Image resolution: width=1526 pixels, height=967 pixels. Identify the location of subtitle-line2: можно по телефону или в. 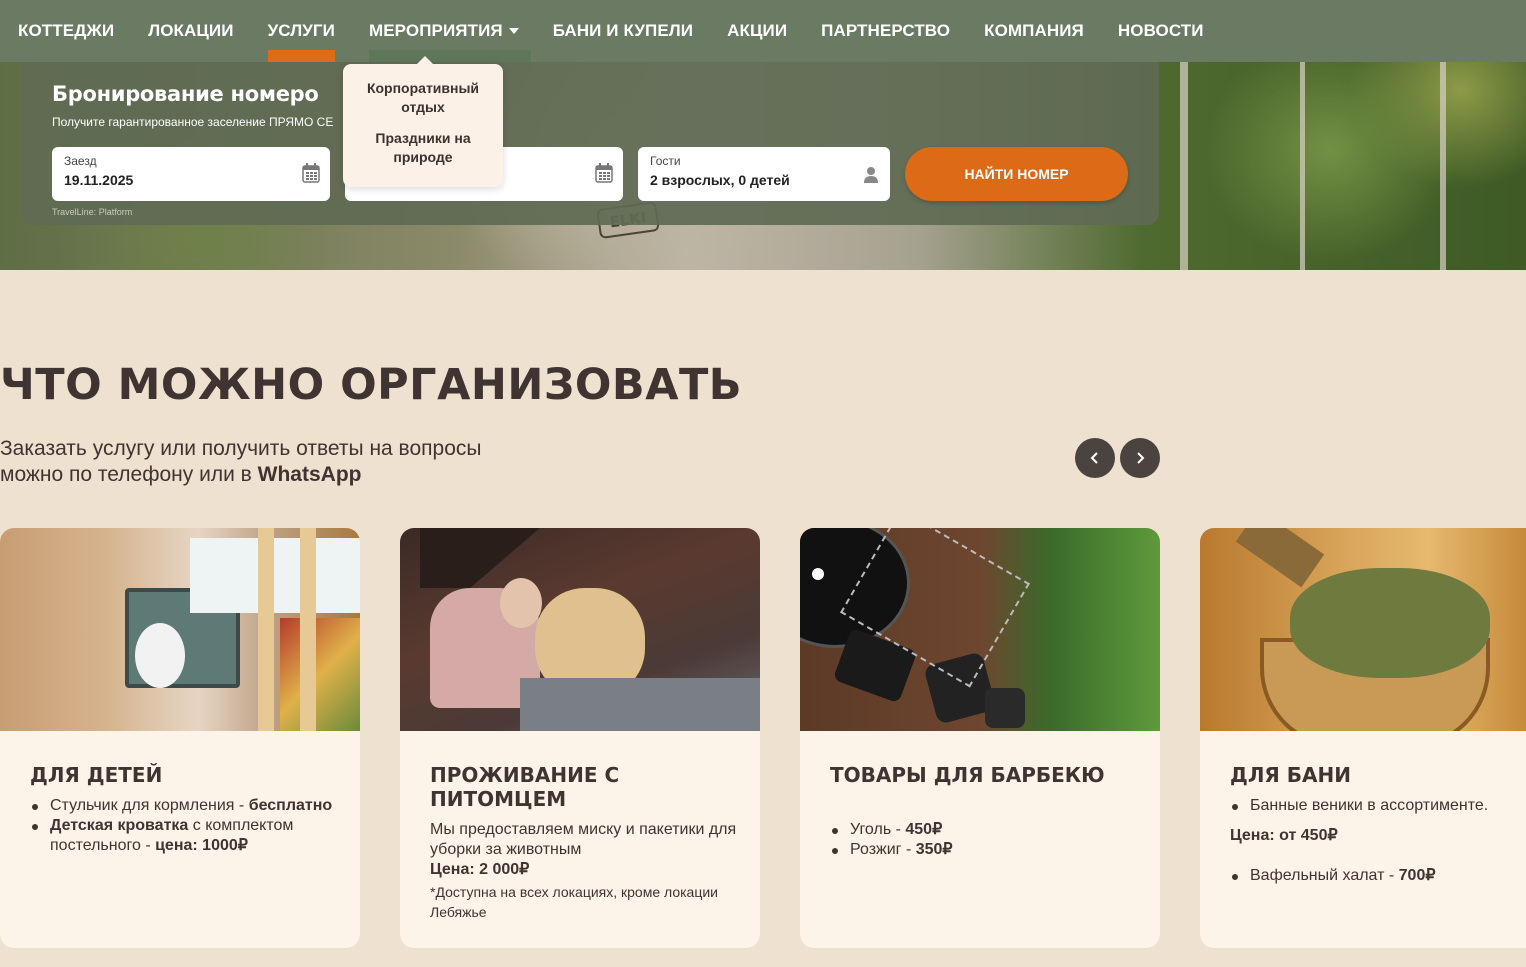
(129, 474).